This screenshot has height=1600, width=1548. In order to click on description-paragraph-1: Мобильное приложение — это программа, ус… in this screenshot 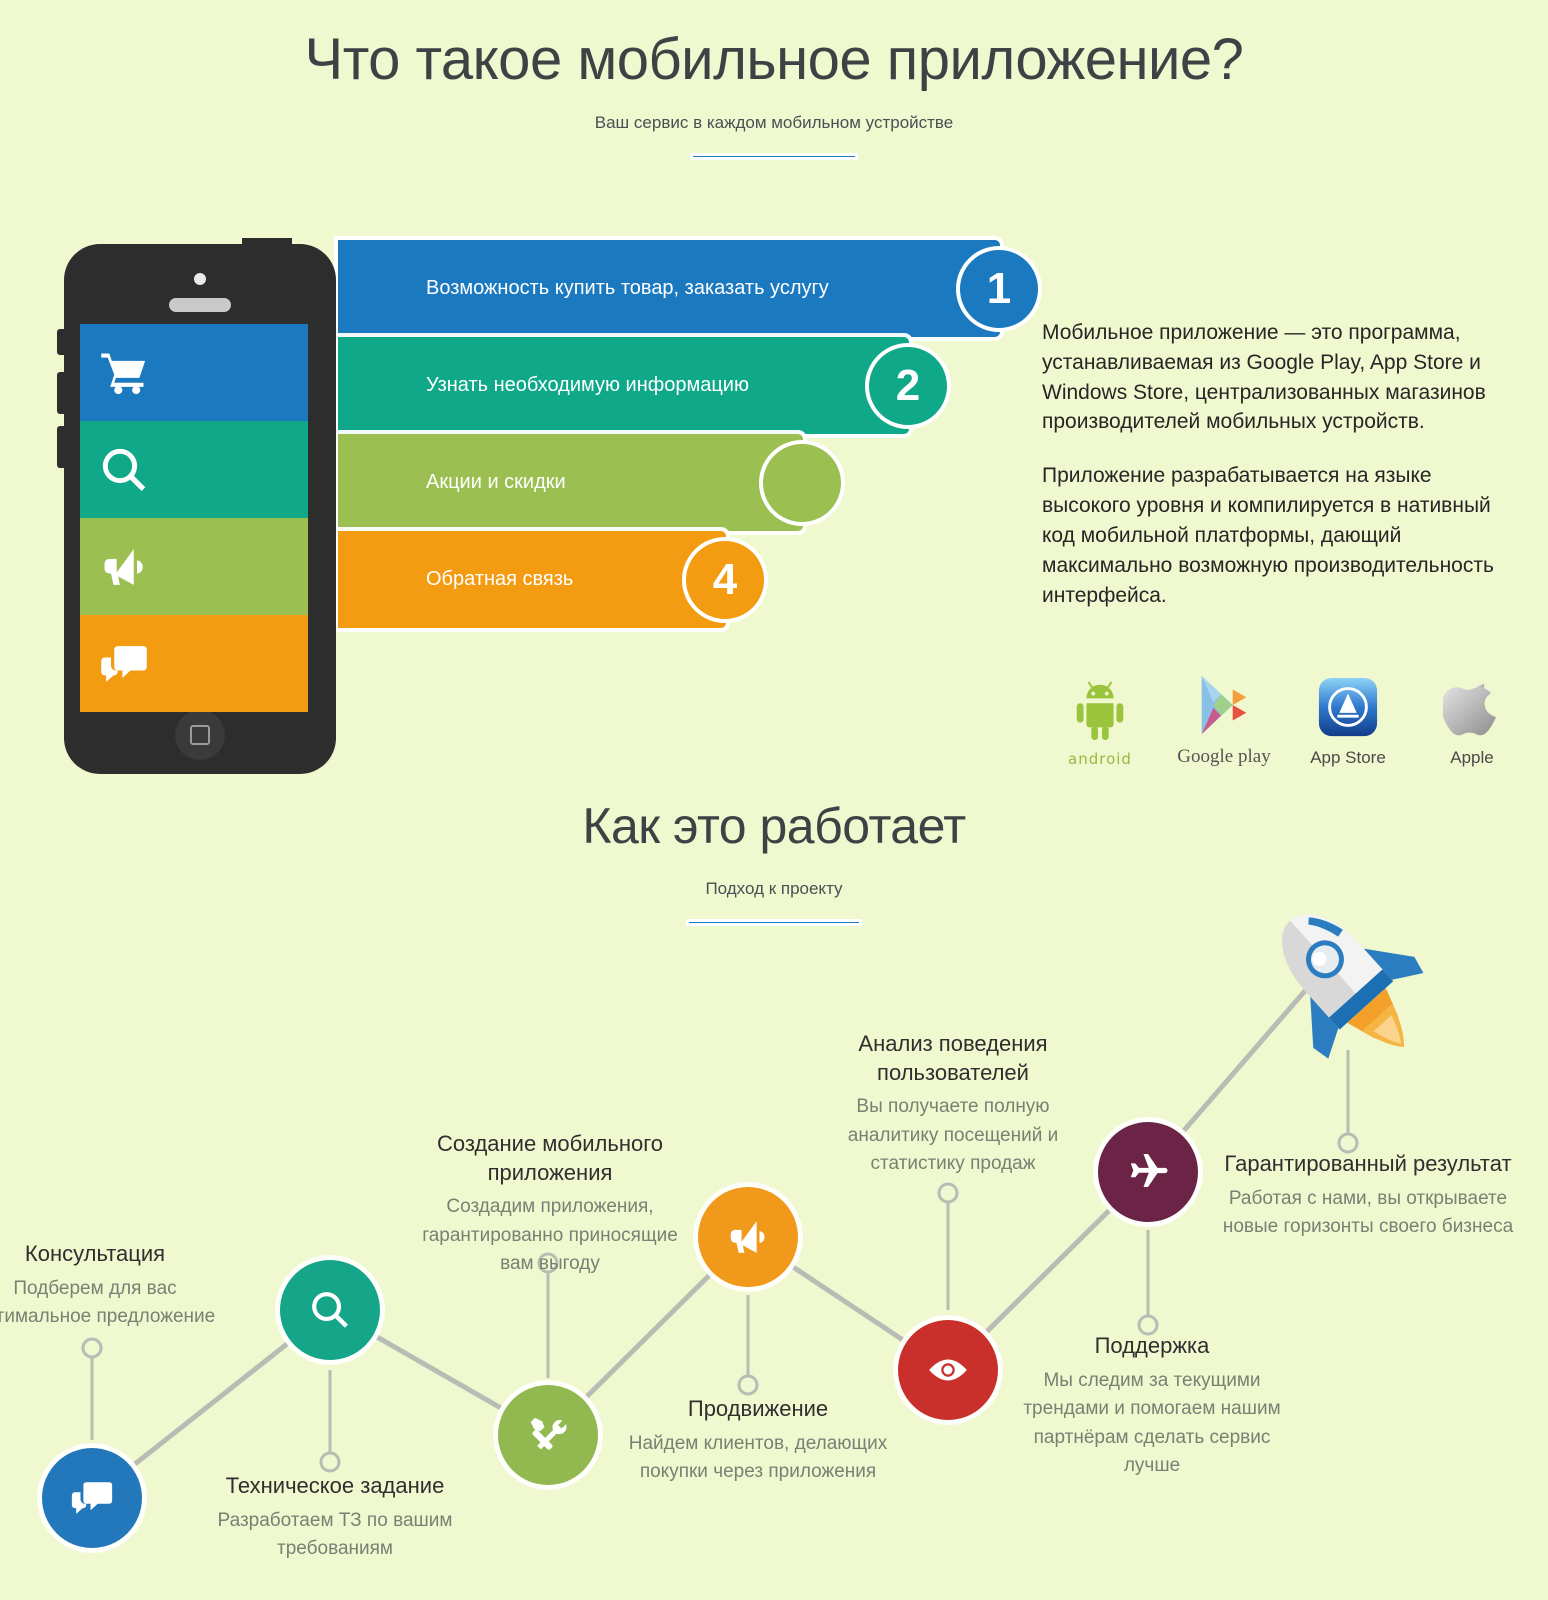, I will do `click(1264, 377)`.